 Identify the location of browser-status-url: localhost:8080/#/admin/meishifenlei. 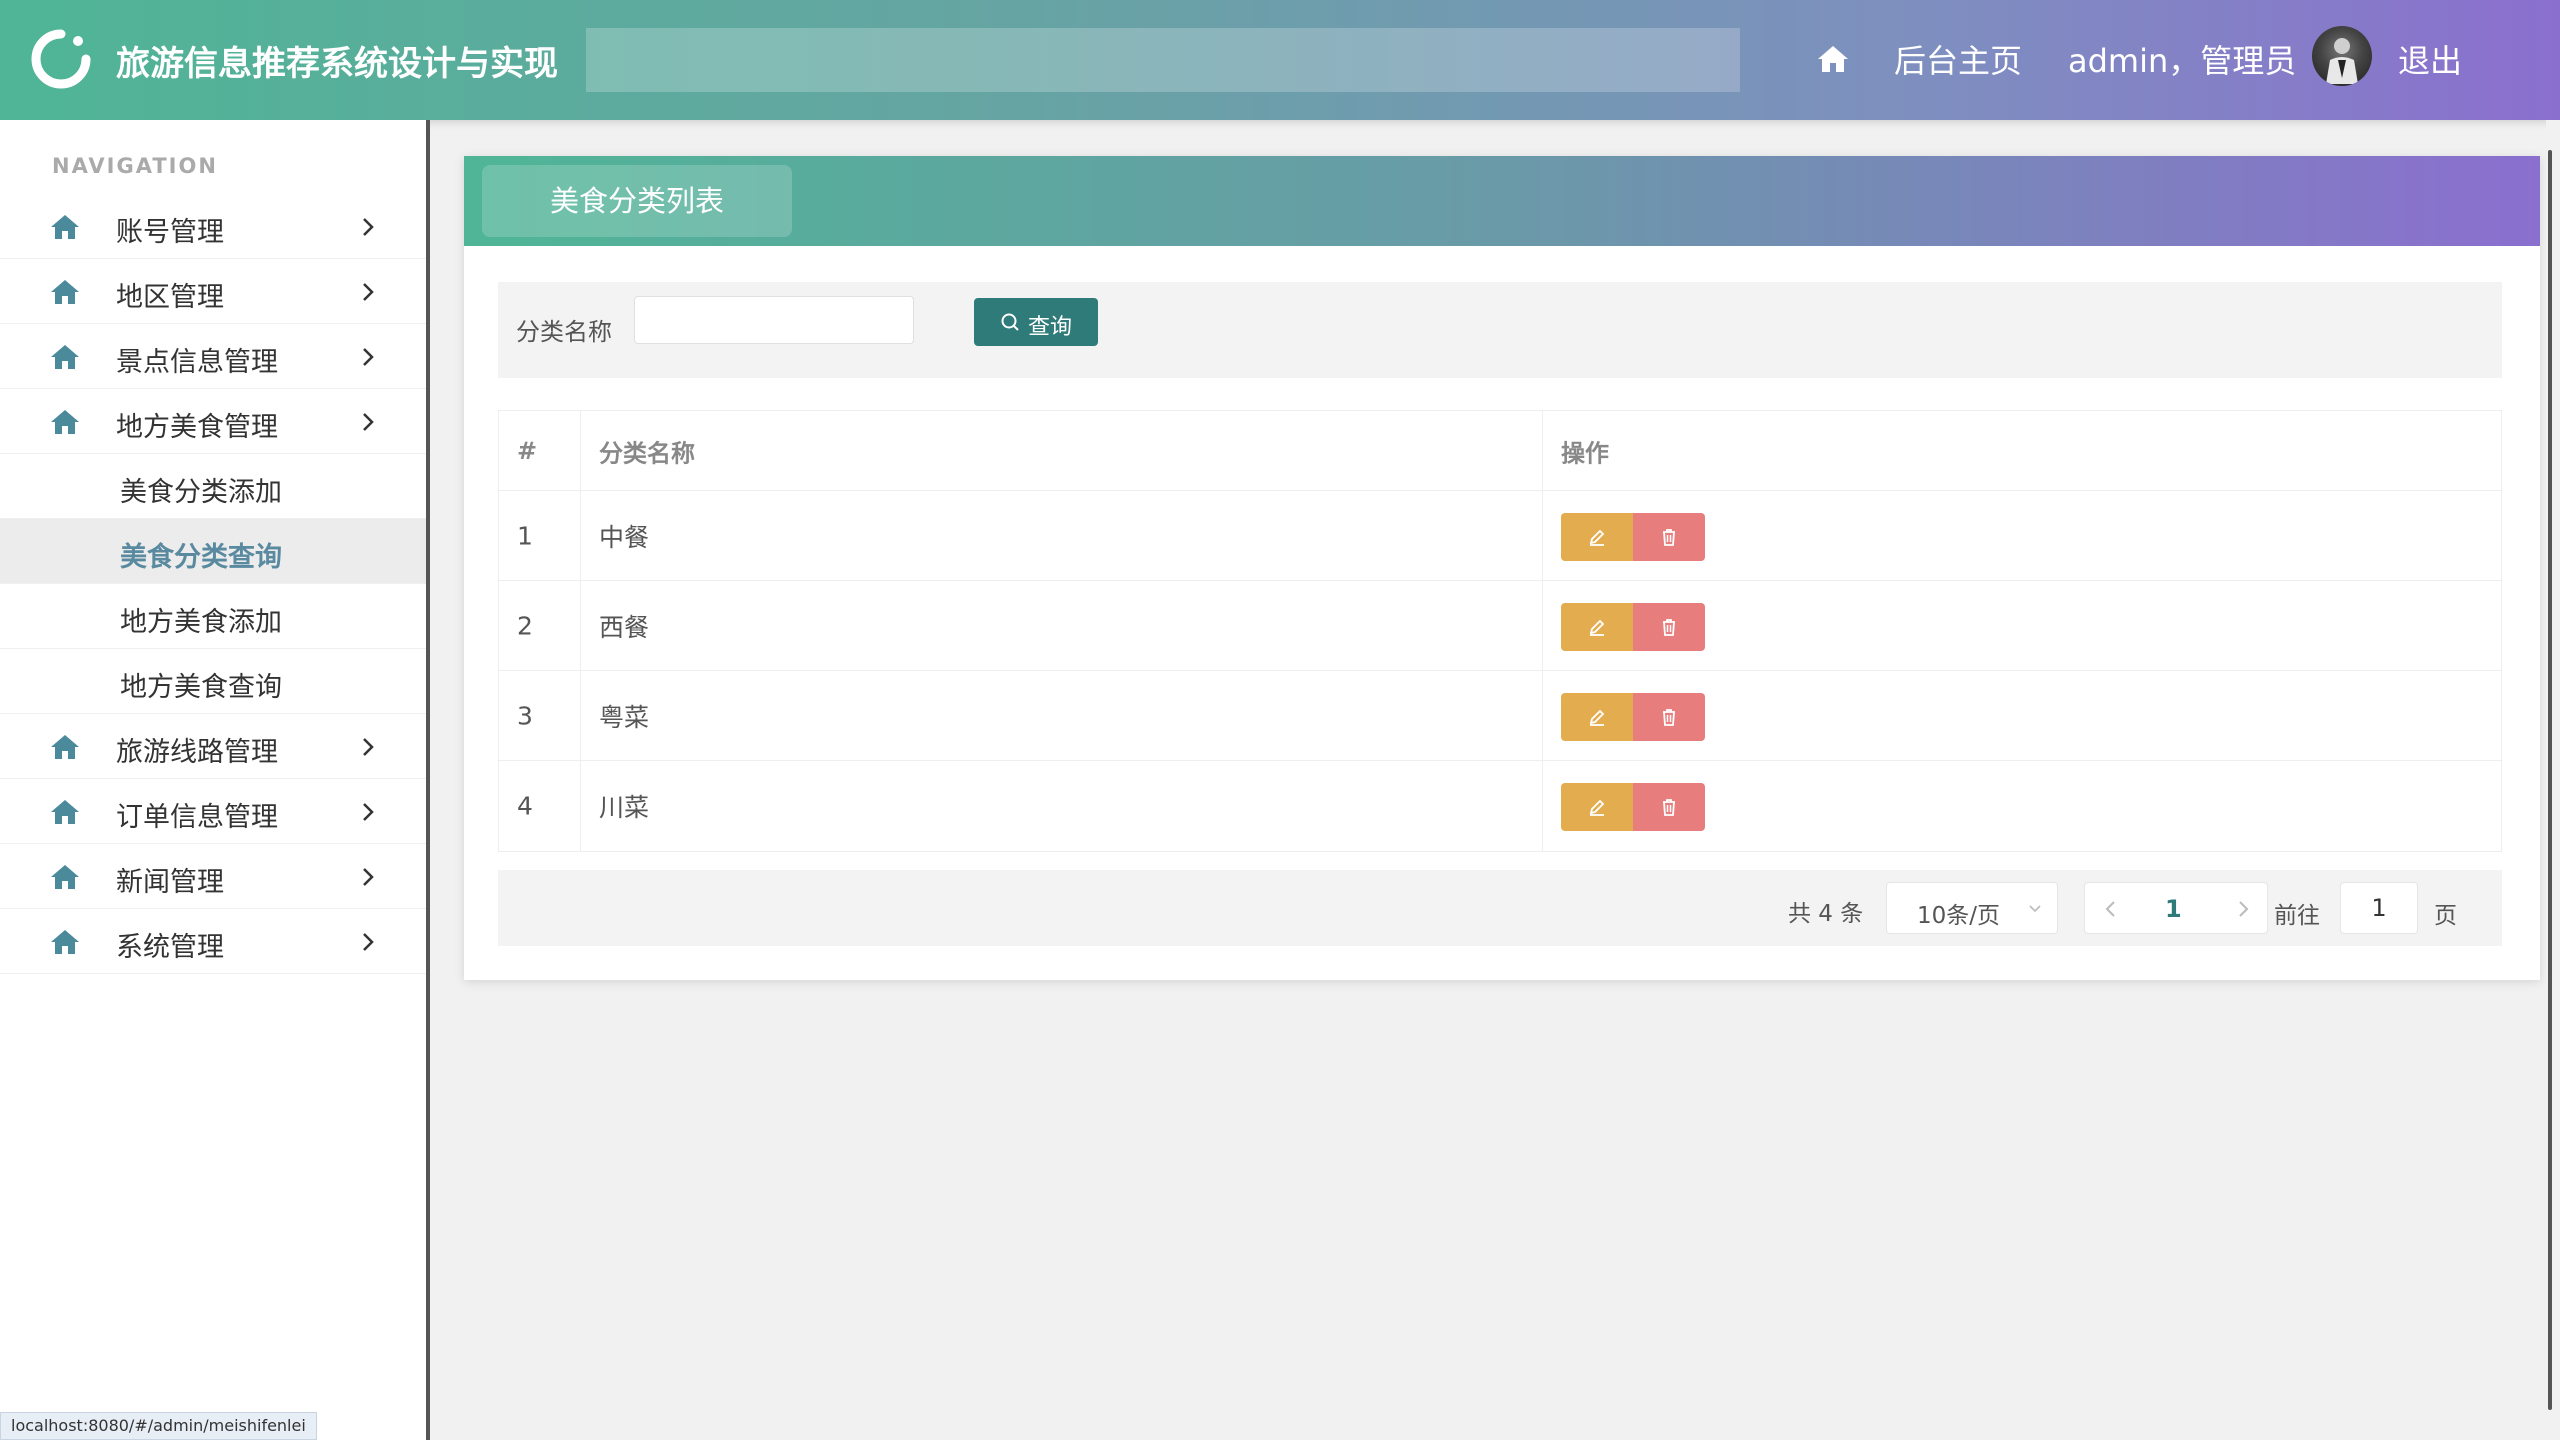
(158, 1426).